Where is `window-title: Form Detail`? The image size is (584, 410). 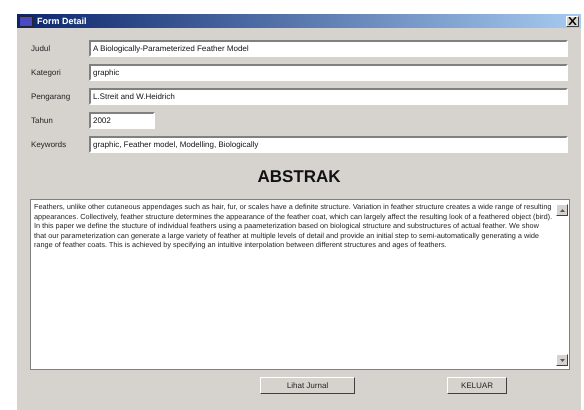 window-title: Form Detail is located at coordinates (62, 21).